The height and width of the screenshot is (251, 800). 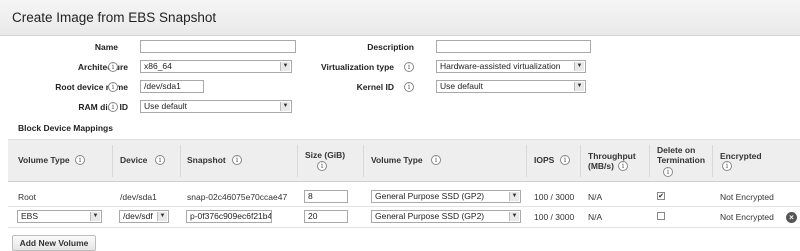 What do you see at coordinates (623, 166) in the screenshot?
I see `throughput-info-icon: i` at bounding box center [623, 166].